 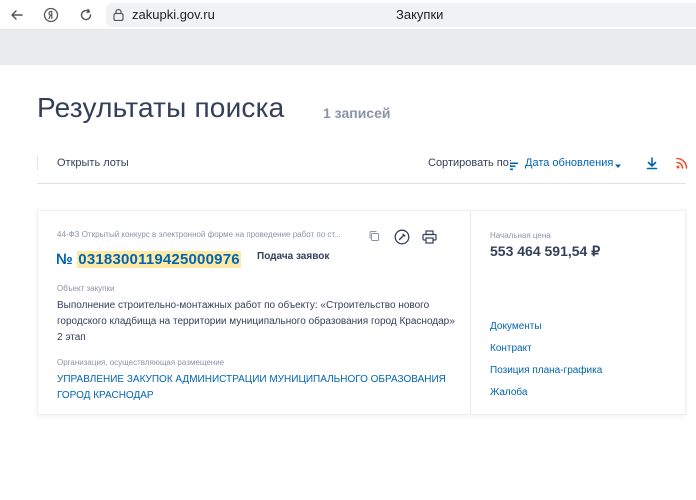 What do you see at coordinates (569, 163) in the screenshot?
I see `sort-select: Дата обновления` at bounding box center [569, 163].